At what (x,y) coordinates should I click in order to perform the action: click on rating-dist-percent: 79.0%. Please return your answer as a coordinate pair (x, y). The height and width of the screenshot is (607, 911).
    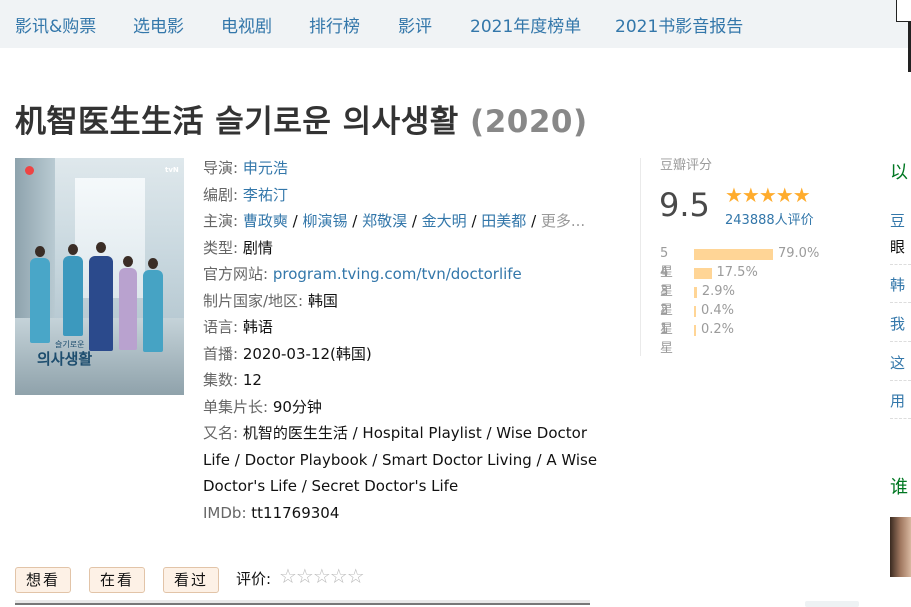
    Looking at the image, I should click on (799, 253).